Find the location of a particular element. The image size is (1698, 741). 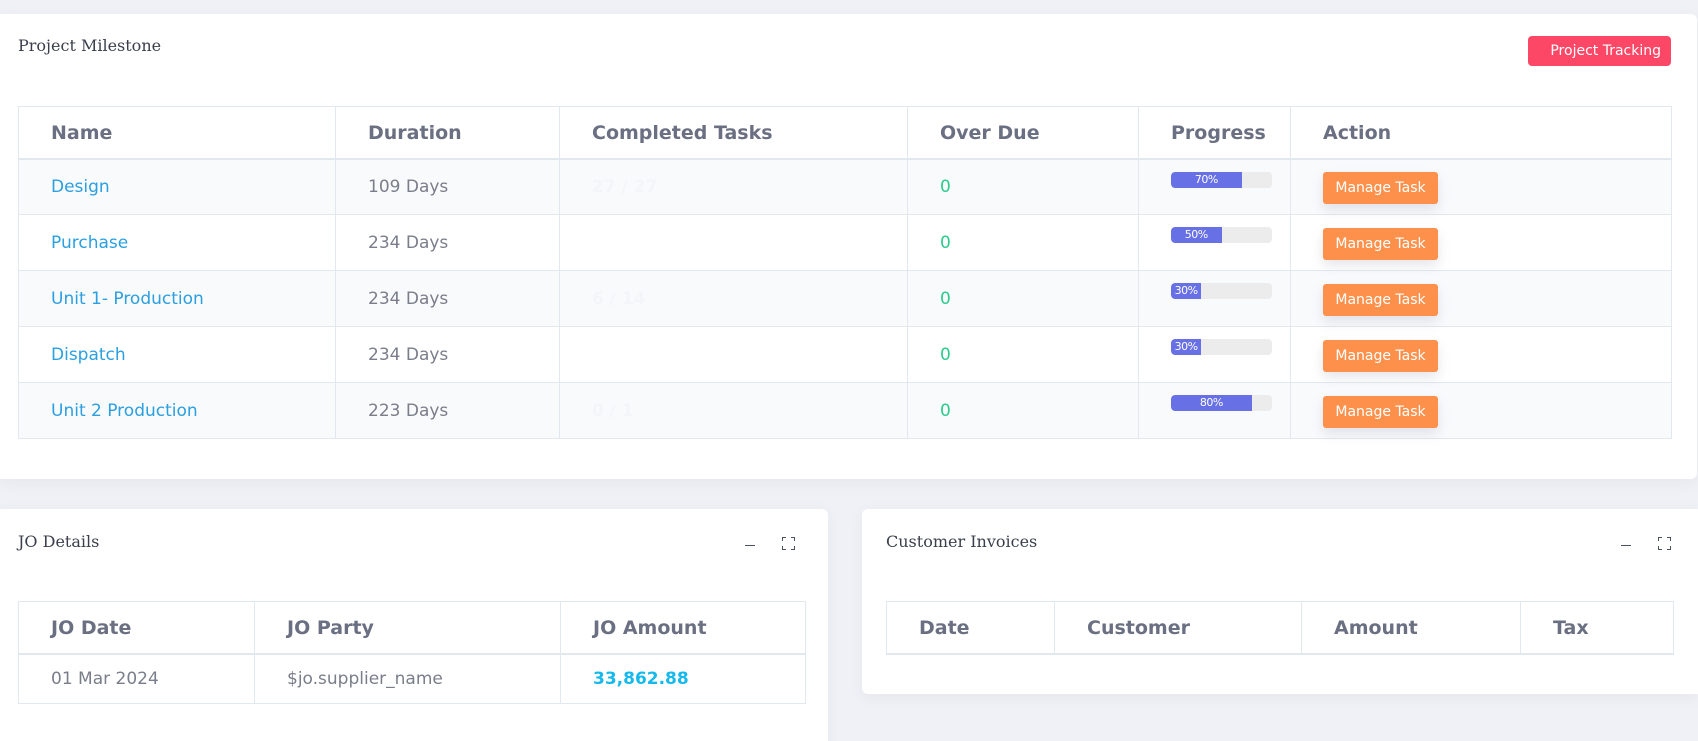

table-row: Purchase 234 Days 0 50% Manage Task is located at coordinates (845, 242).